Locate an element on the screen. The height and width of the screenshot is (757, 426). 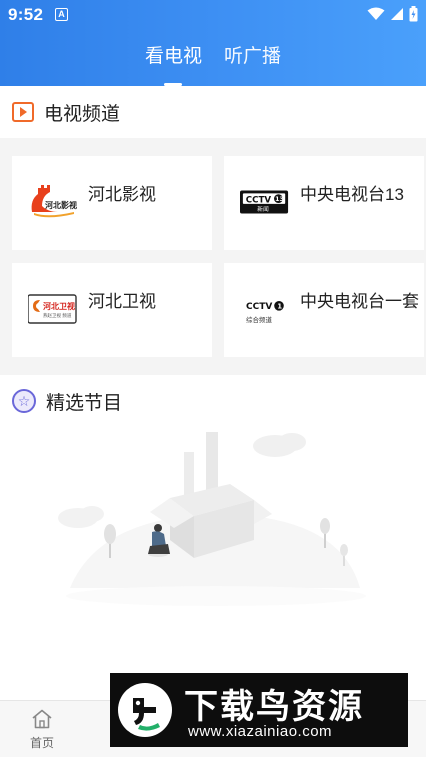
channel-card-hebei-yingshi: 河北影视 河北影视 is located at coordinates (112, 203).